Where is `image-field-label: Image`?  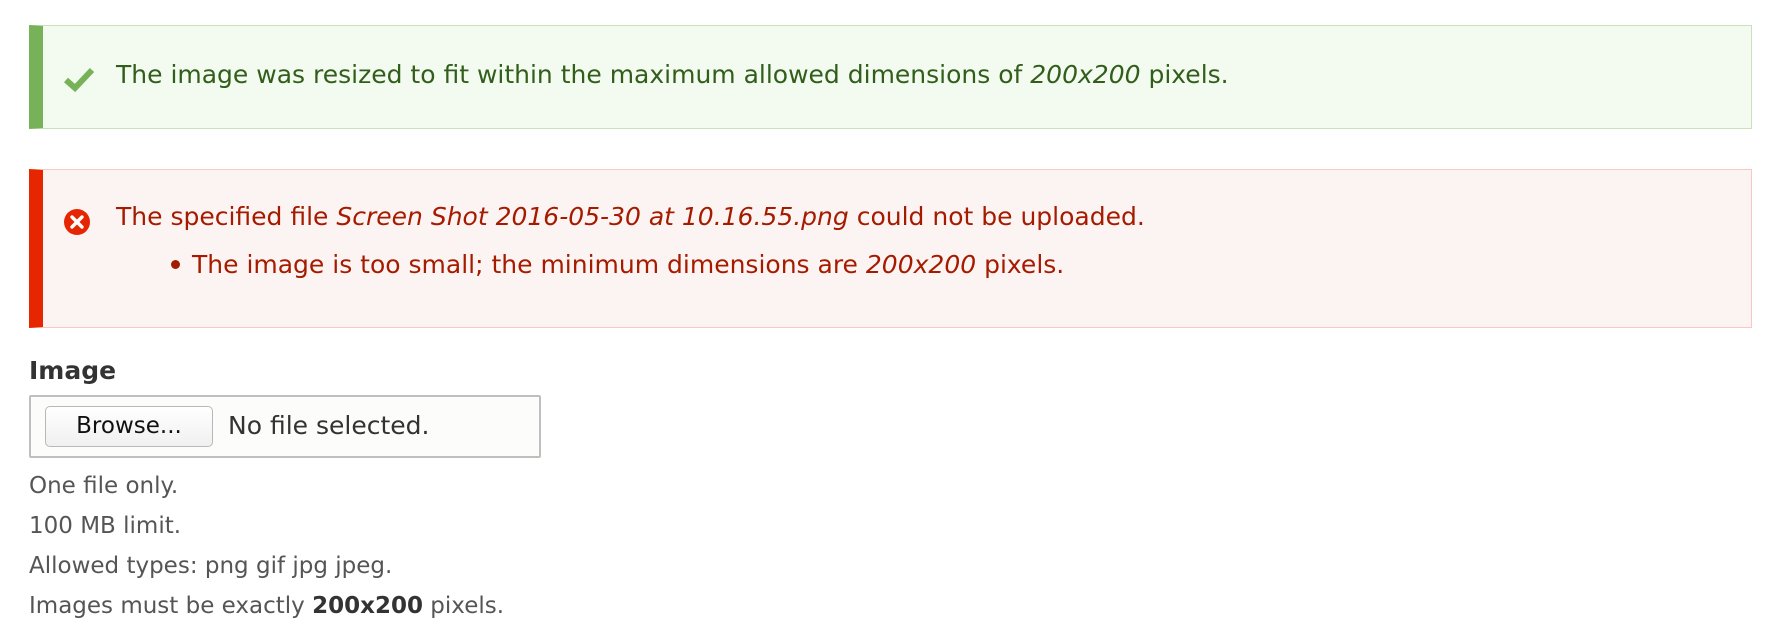 image-field-label: Image is located at coordinates (73, 370).